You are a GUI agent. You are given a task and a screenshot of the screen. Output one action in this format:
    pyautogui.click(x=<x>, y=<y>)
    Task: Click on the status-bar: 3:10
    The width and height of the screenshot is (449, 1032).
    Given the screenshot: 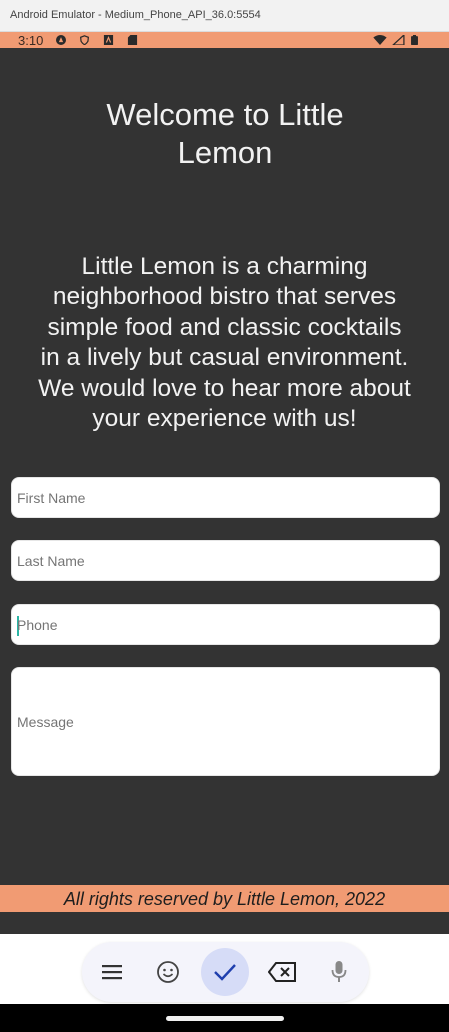 What is the action you would take?
    pyautogui.click(x=224, y=40)
    